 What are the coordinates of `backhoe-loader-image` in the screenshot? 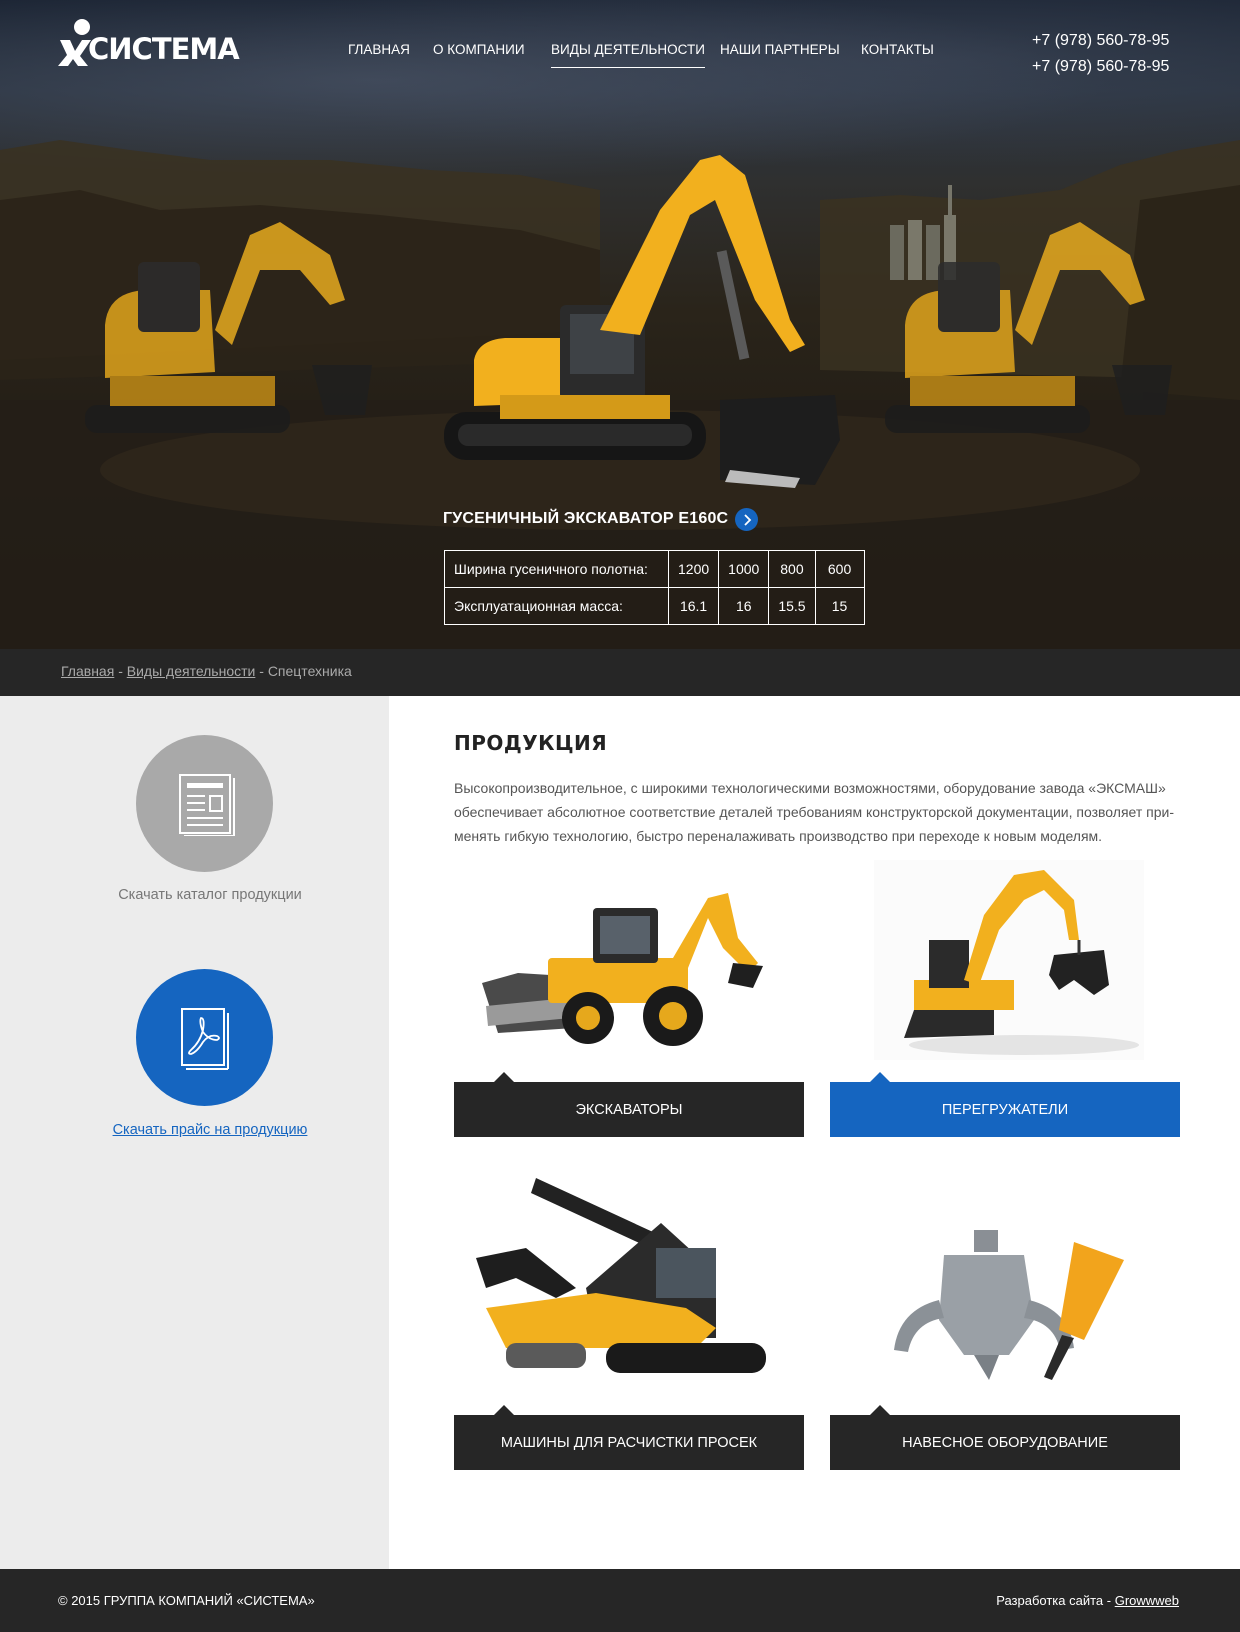 It's located at (623, 963).